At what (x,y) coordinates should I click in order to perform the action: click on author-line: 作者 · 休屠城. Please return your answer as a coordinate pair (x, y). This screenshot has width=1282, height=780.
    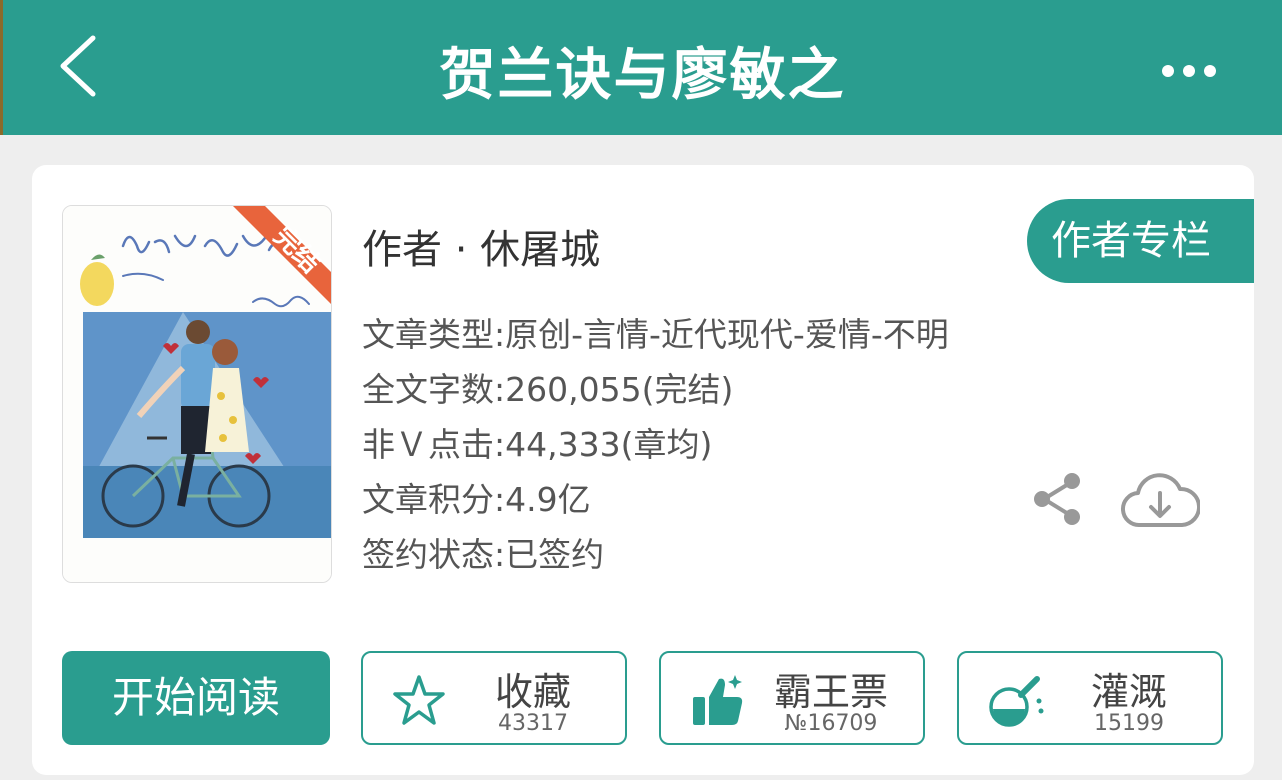
    Looking at the image, I should click on (481, 250).